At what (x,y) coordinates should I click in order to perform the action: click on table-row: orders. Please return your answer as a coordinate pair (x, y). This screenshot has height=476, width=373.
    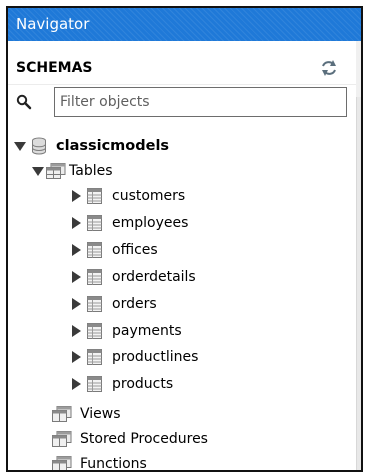
    Looking at the image, I should click on (114, 304).